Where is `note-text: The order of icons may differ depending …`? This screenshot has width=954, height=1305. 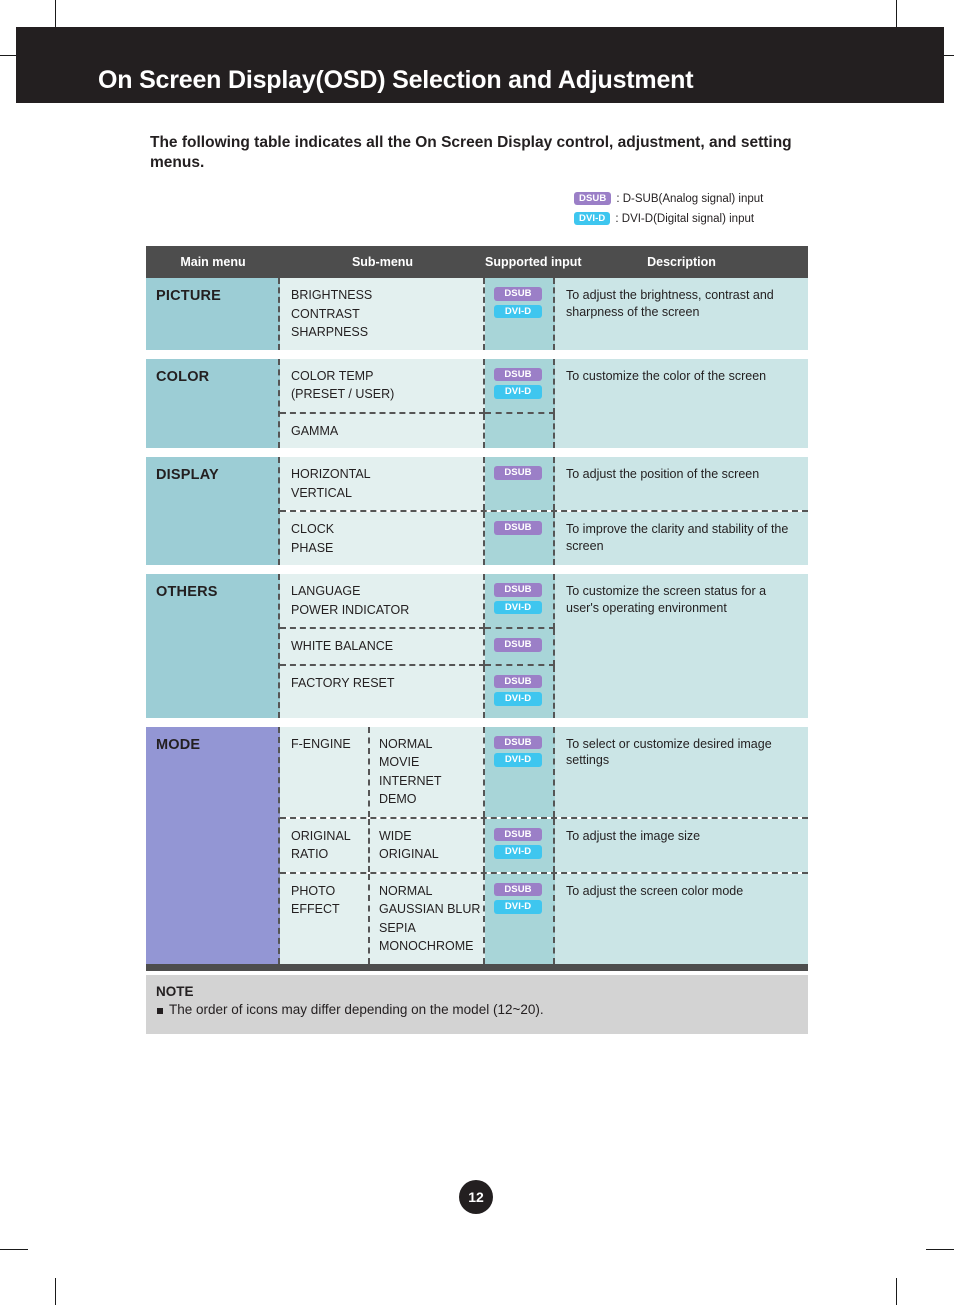
note-text: The order of icons may differ depending … is located at coordinates (356, 1009).